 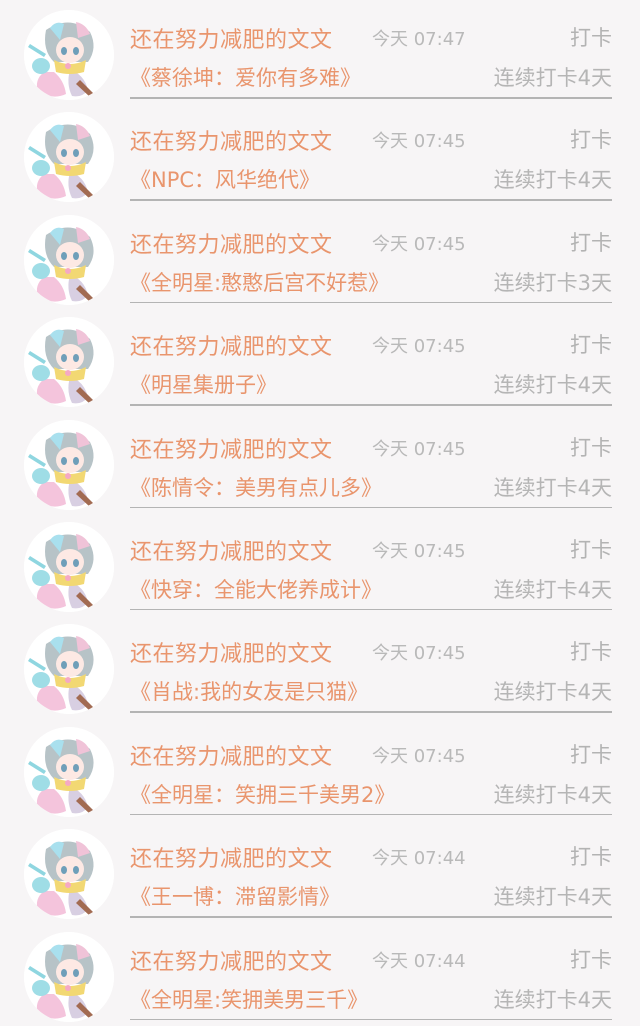 I want to click on list-item: 还在努力减肥的文文 今天 07:45 打卡 《明星集册子》 连续打卡4天, so click(x=320, y=358).